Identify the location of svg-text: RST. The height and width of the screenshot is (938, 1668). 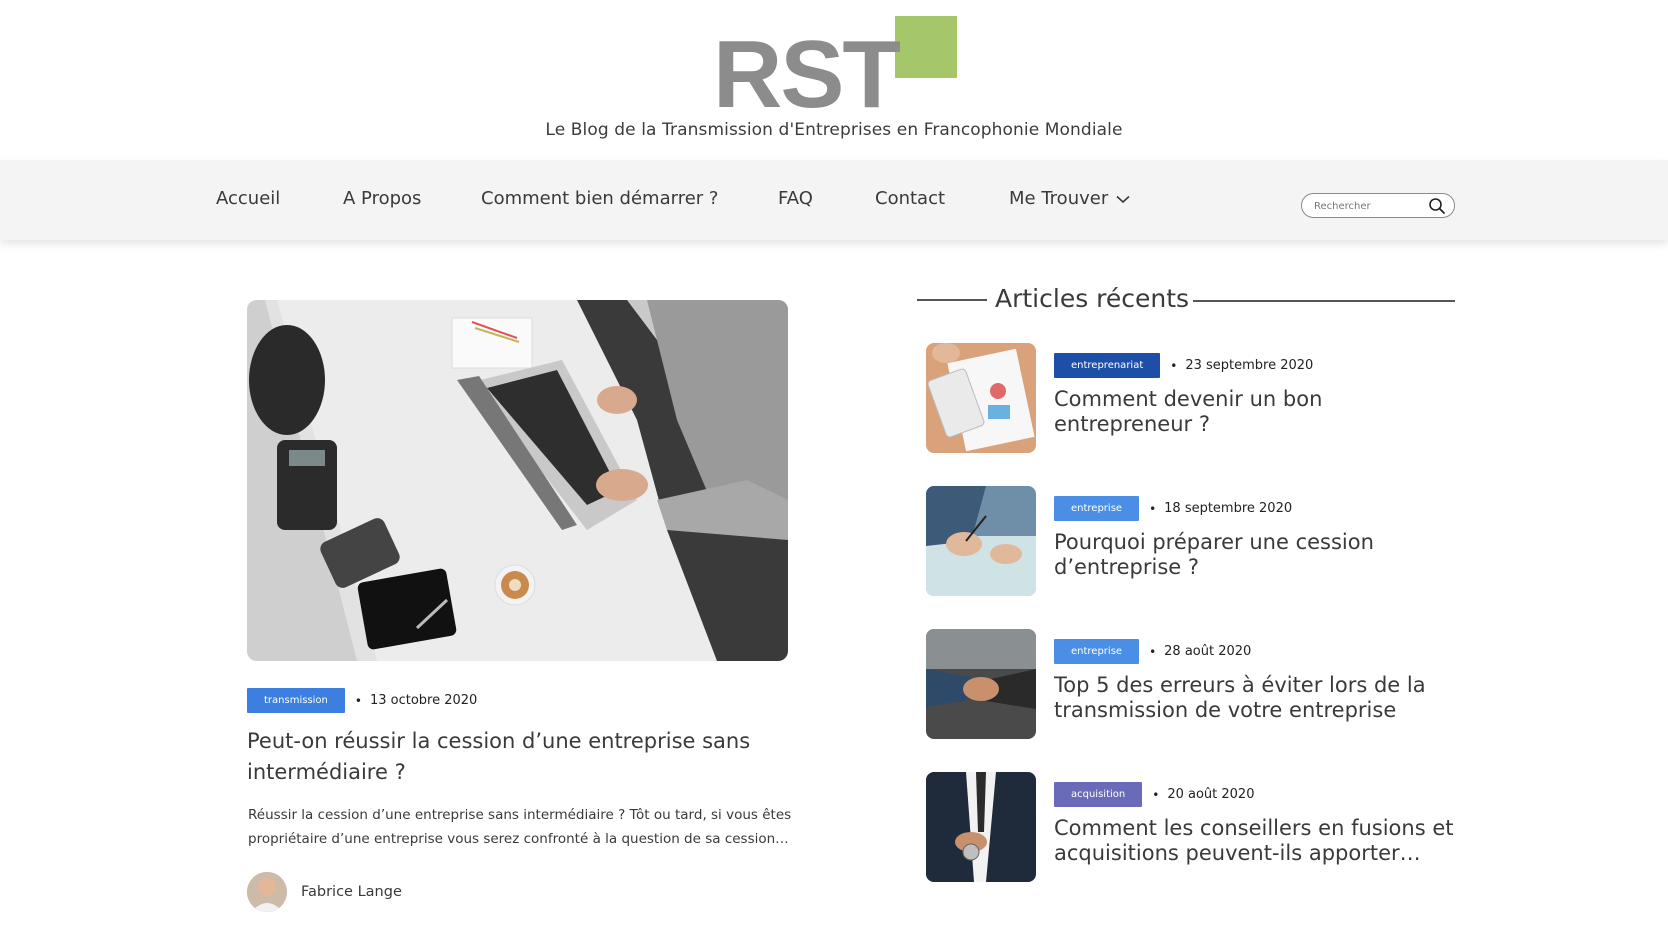
(806, 65).